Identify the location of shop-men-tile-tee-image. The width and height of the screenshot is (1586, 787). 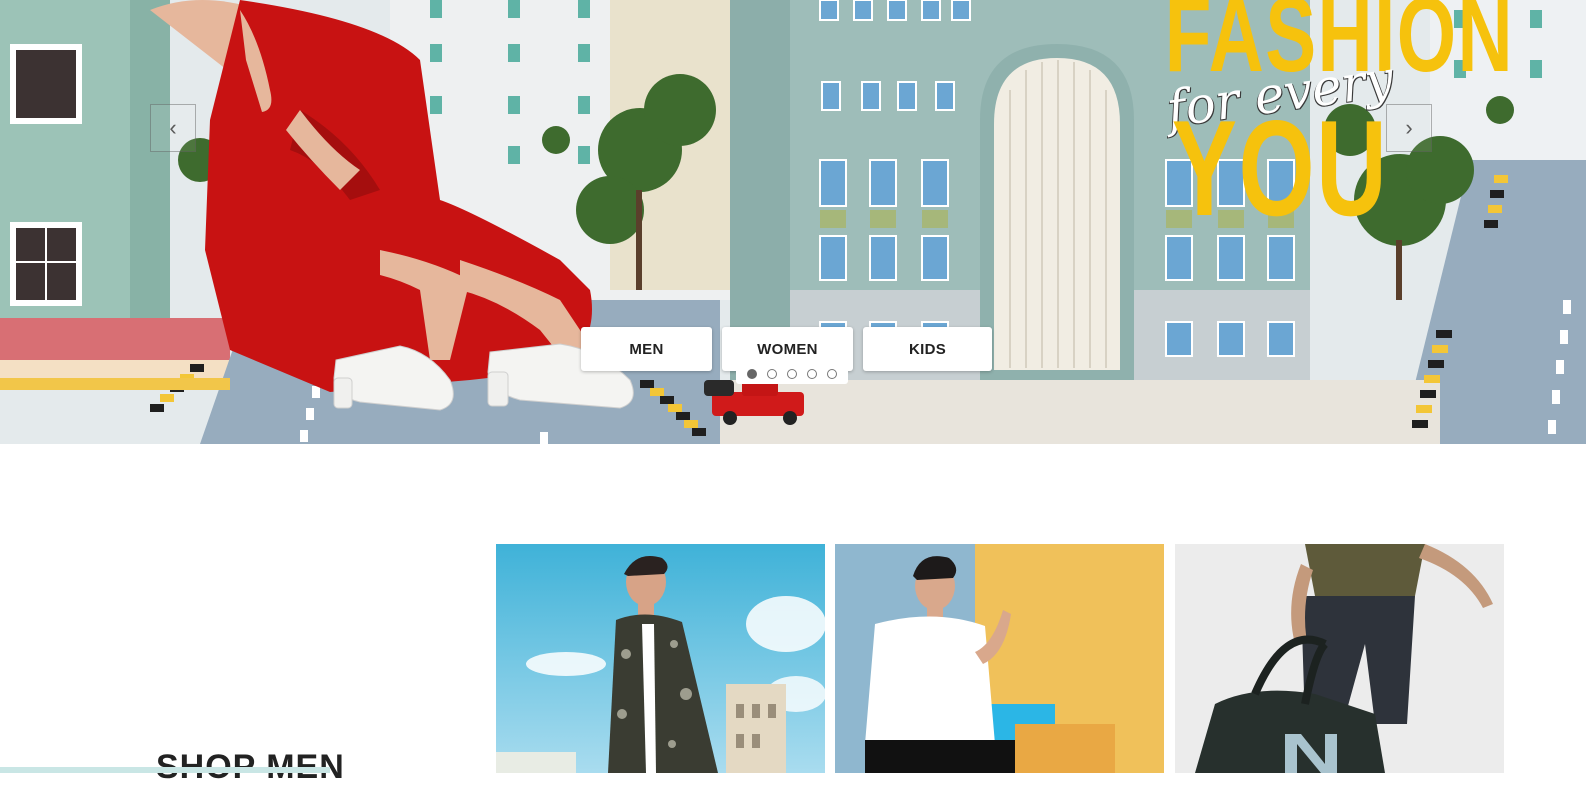
(999, 658).